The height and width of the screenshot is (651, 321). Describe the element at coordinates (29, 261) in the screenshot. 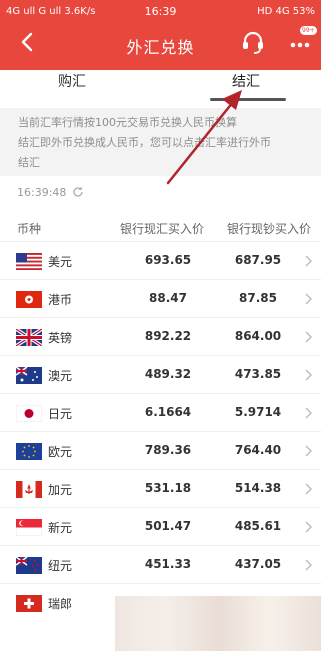

I see `us-flag-icon` at that location.